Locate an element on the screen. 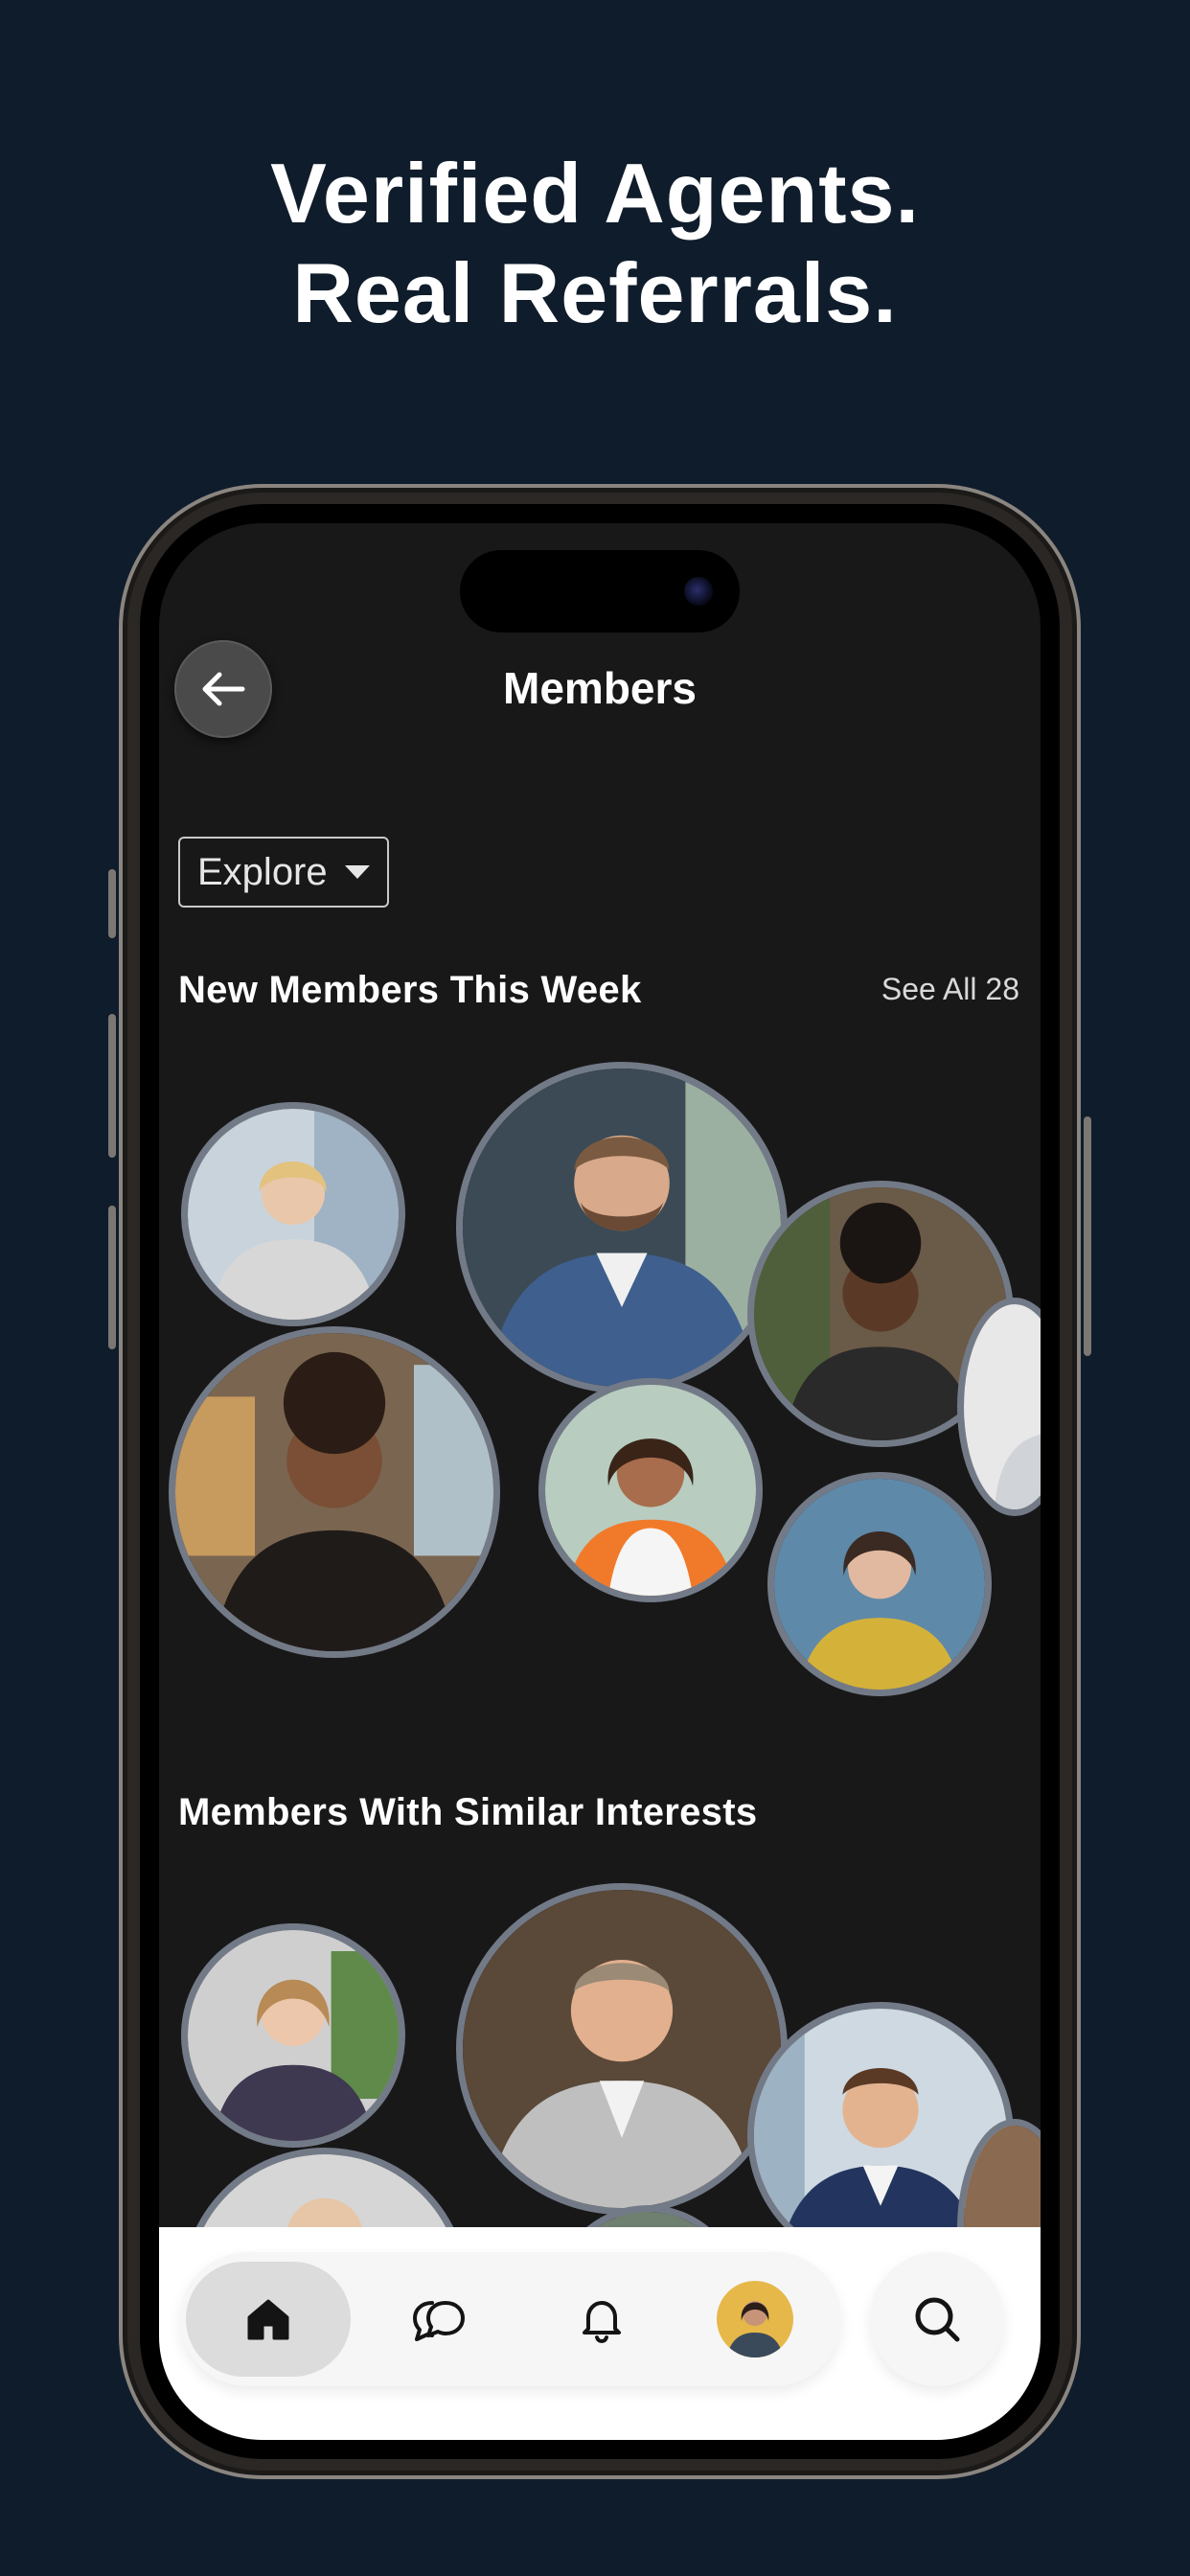 This screenshot has width=1190, height=2576. tab-bar is located at coordinates (511, 2319).